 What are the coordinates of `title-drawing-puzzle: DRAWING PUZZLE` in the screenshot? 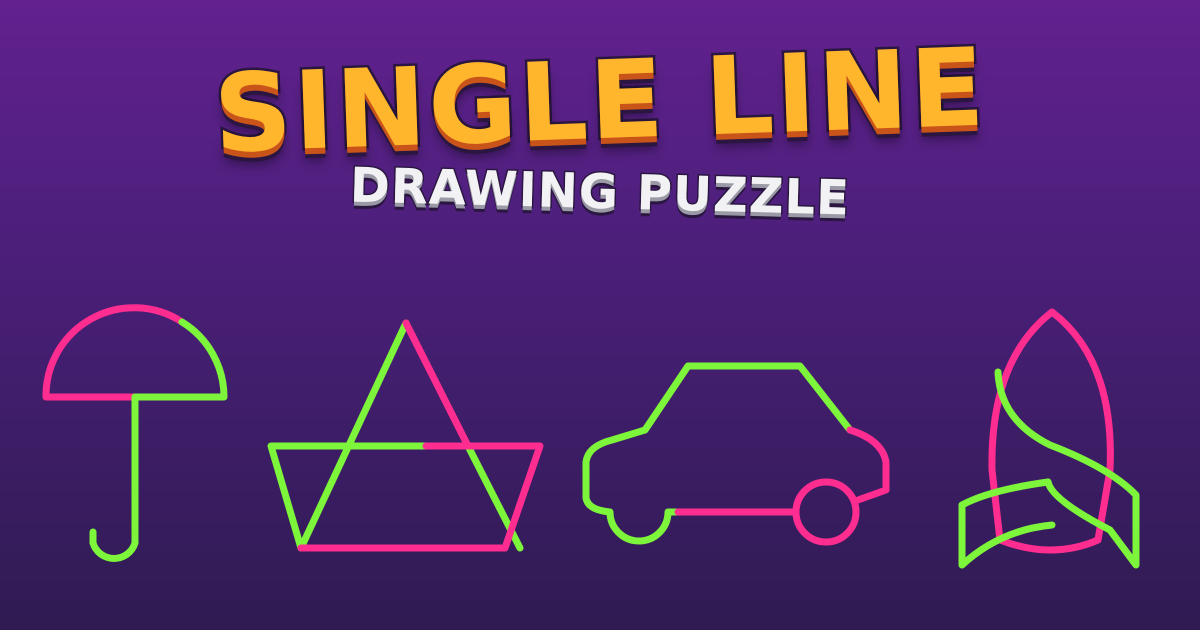 It's located at (600, 192).